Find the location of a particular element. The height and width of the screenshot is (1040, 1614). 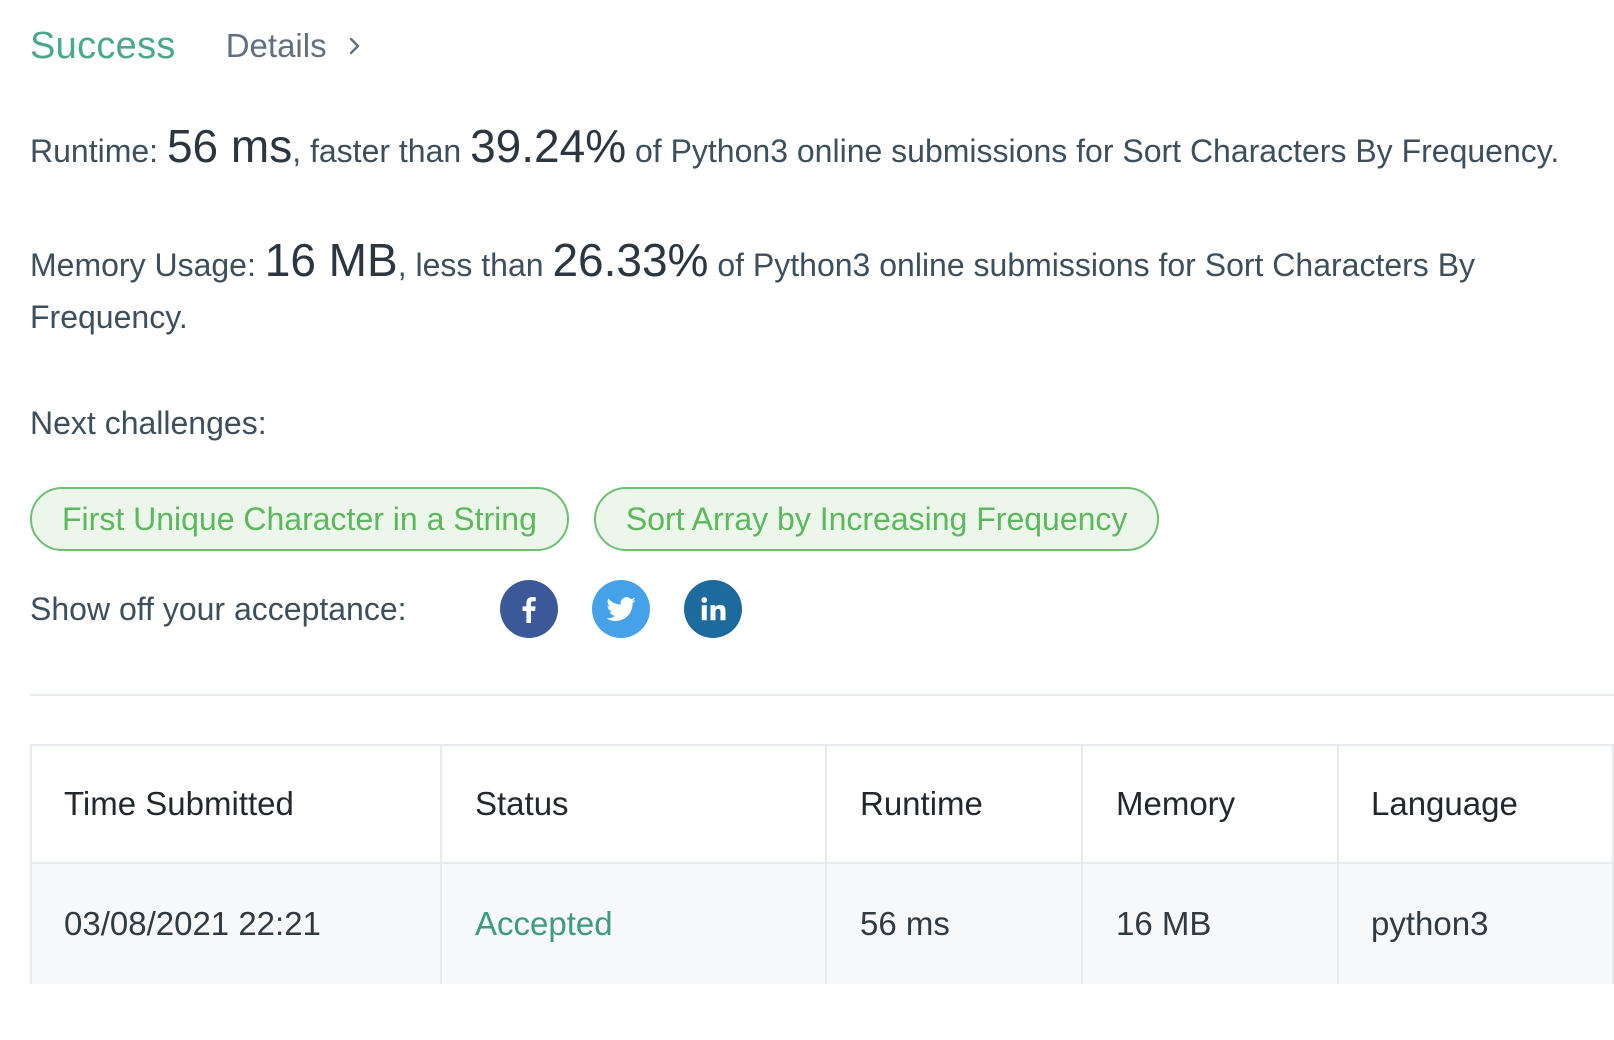

details-link: Details is located at coordinates (295, 46).